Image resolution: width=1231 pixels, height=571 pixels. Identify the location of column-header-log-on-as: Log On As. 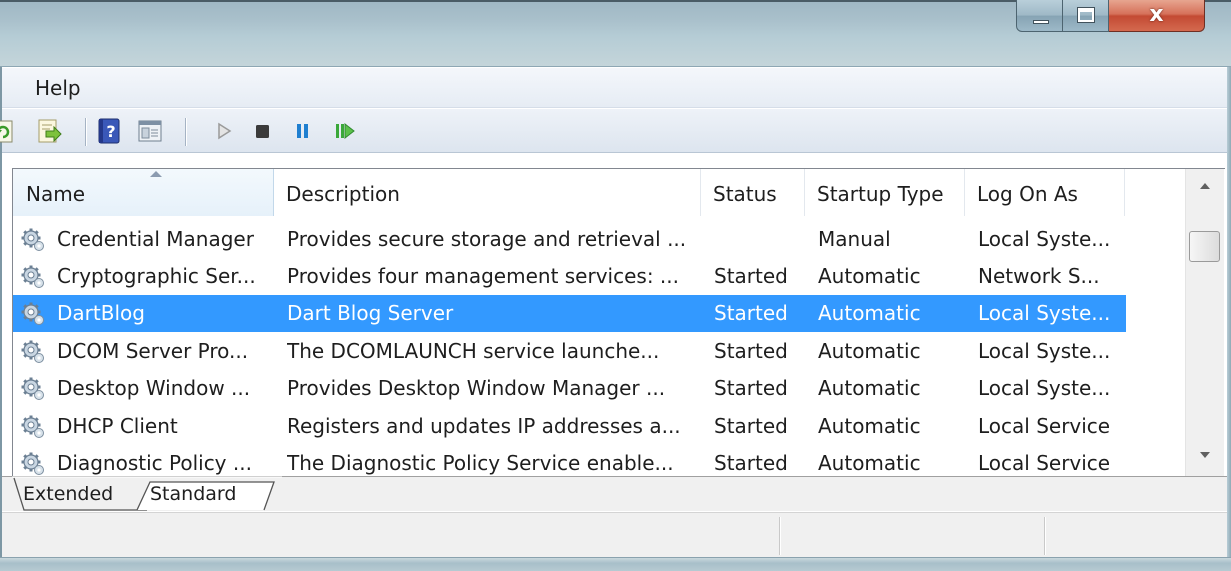
(1045, 192).